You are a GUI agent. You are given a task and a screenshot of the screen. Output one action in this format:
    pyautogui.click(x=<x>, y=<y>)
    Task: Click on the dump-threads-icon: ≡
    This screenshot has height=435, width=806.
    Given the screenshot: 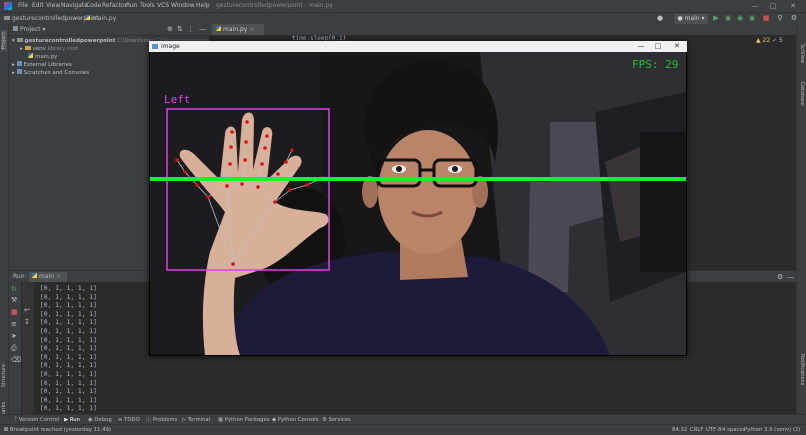 What is the action you would take?
    pyautogui.click(x=14, y=324)
    